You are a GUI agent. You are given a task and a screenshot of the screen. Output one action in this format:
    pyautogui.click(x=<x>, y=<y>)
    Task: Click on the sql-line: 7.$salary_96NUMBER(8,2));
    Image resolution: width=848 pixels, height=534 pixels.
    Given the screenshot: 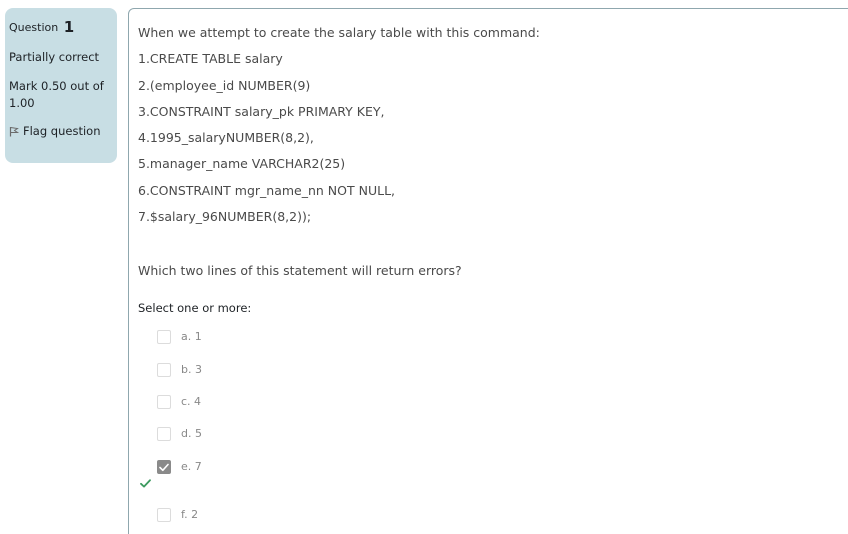 What is the action you would take?
    pyautogui.click(x=225, y=217)
    